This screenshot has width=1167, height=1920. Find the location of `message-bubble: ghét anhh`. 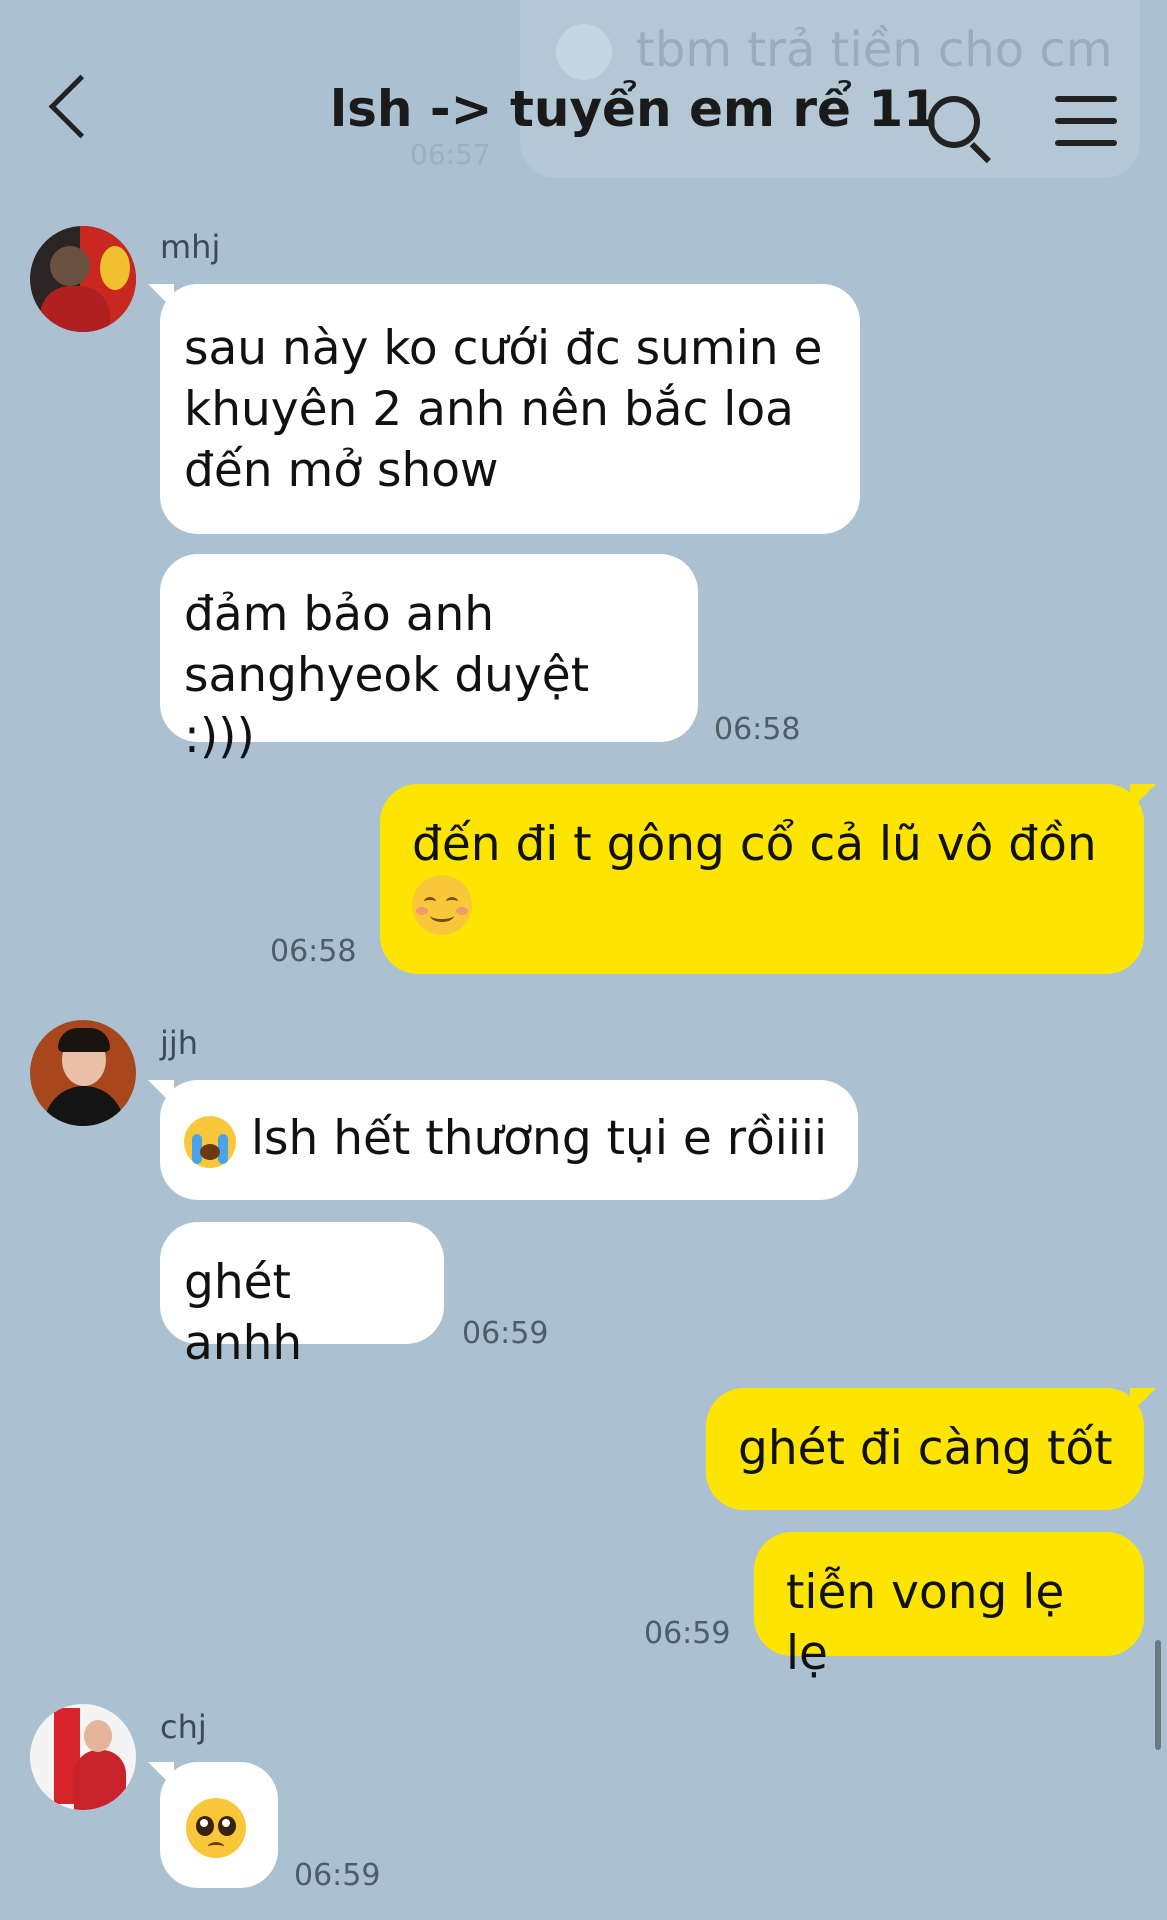

message-bubble: ghét anhh is located at coordinates (302, 1296).